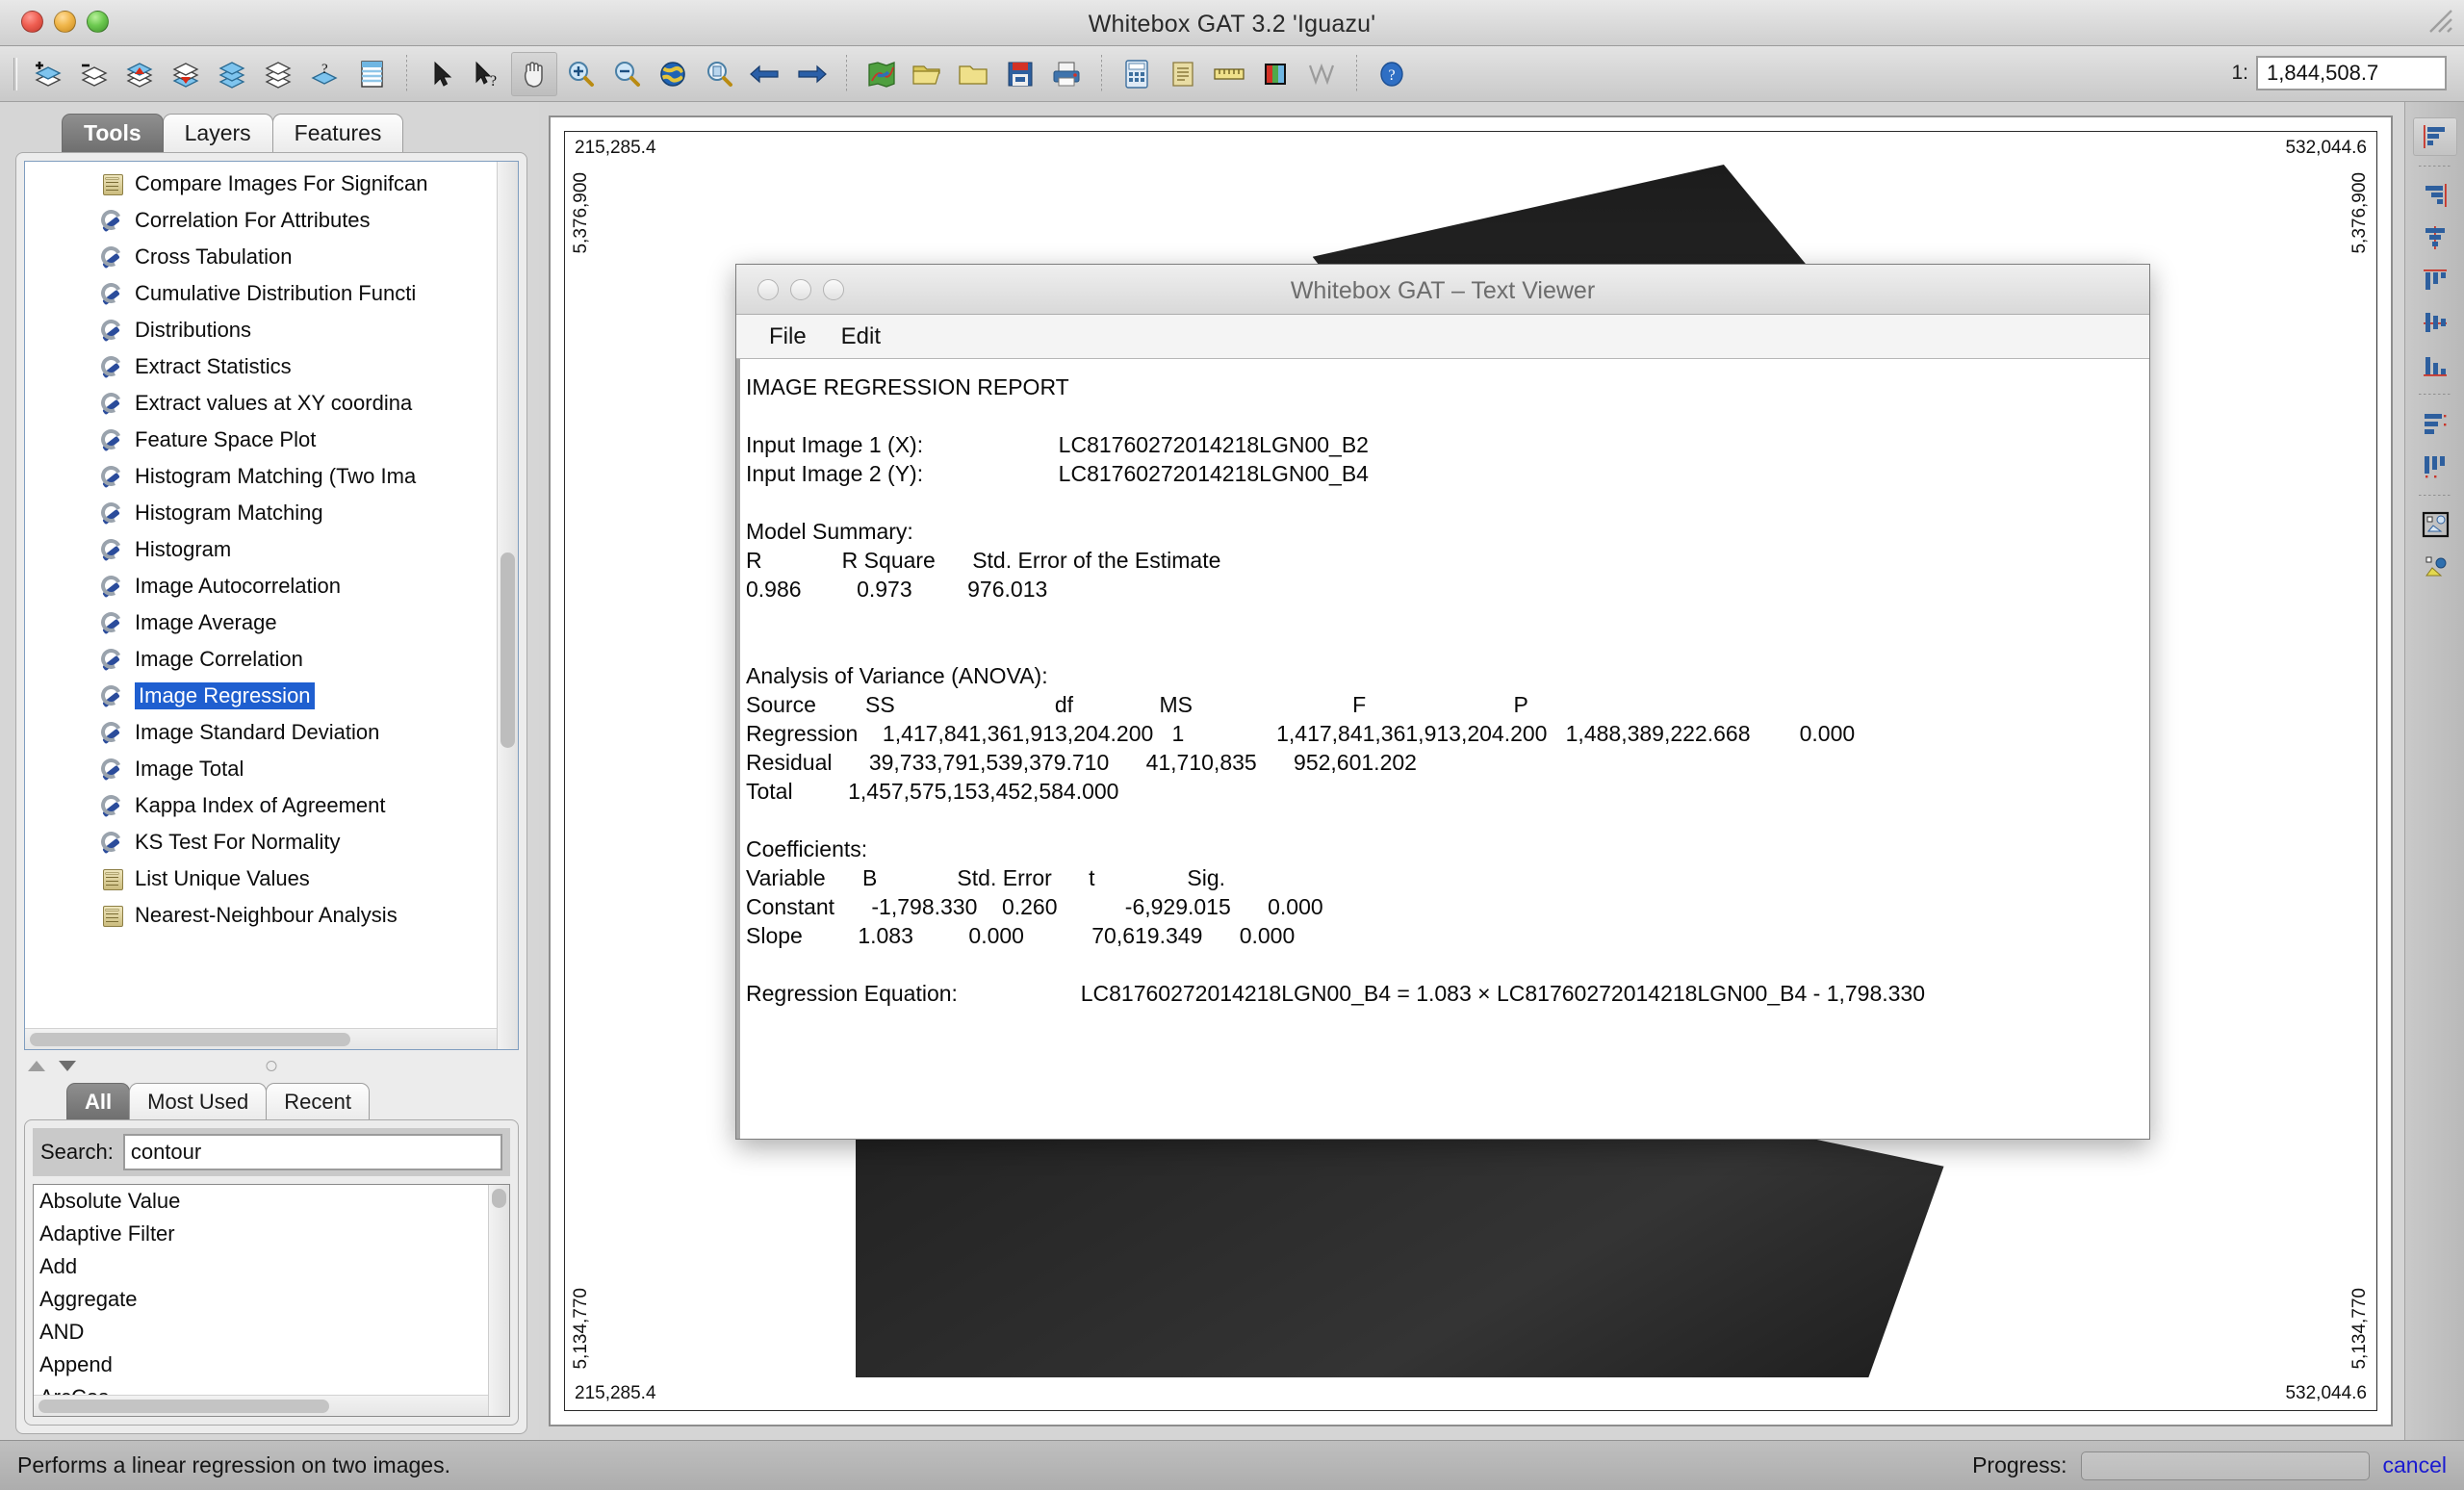 This screenshot has height=1490, width=2464. Describe the element at coordinates (787, 336) in the screenshot. I see `menu-file: File` at that location.